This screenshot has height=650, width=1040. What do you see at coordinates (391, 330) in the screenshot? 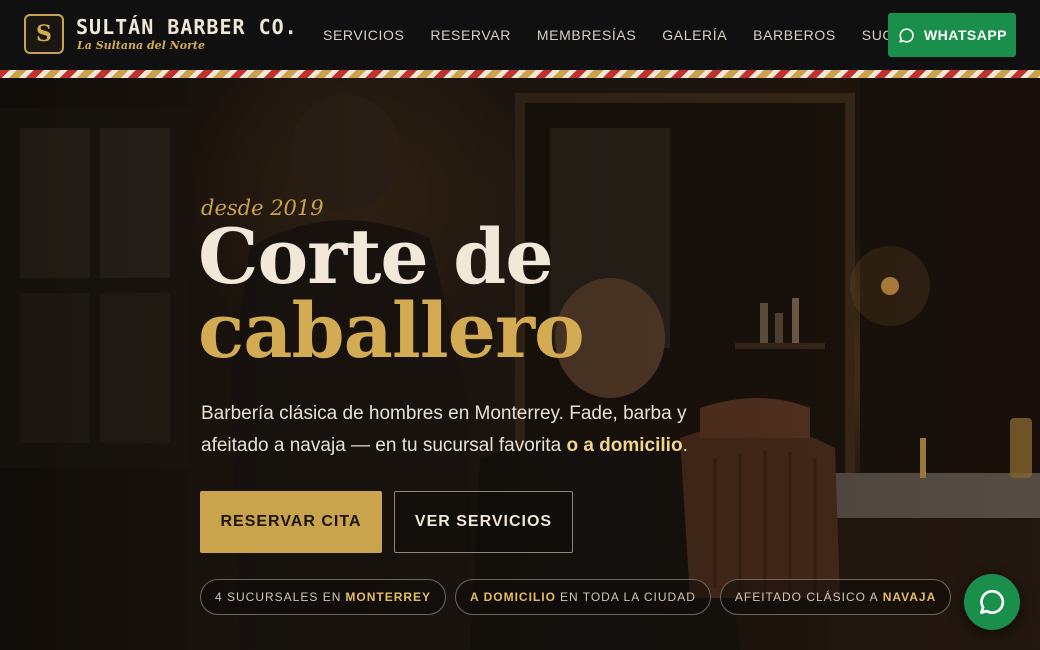
I see `headline-line-2: caballero` at bounding box center [391, 330].